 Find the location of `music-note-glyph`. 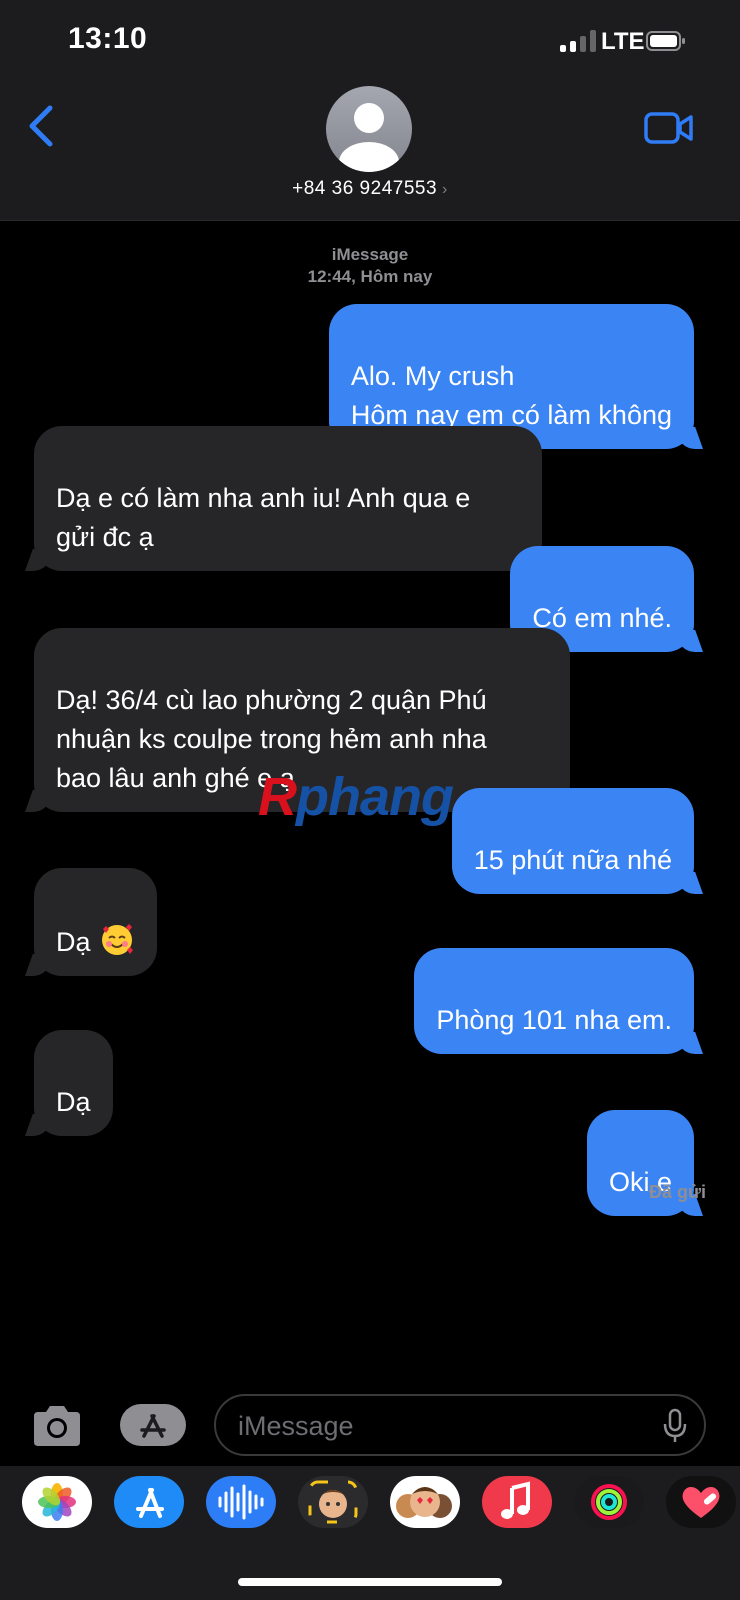

music-note-glyph is located at coordinates (515, 1500).